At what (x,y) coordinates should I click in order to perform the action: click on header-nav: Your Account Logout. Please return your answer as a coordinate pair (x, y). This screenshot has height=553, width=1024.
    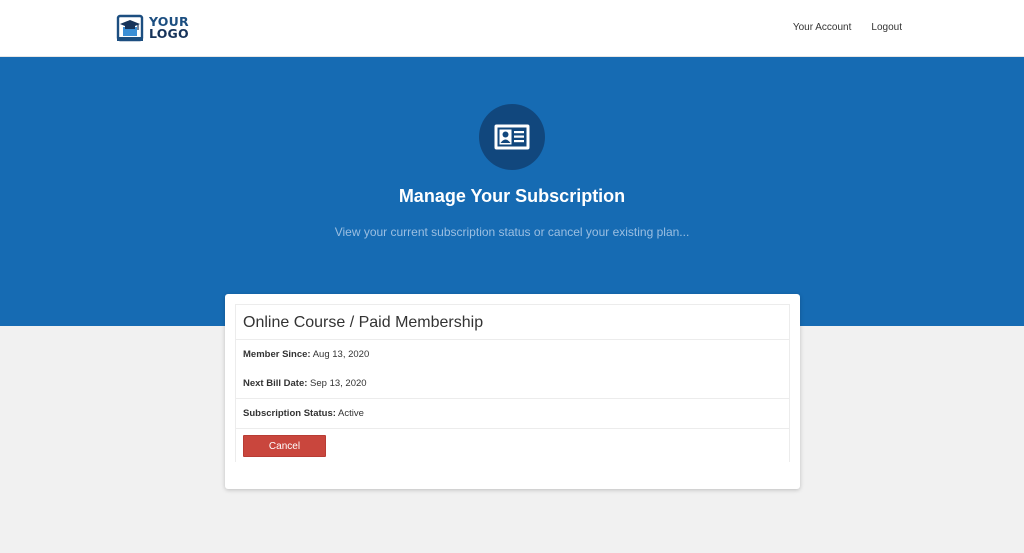
    Looking at the image, I should click on (847, 27).